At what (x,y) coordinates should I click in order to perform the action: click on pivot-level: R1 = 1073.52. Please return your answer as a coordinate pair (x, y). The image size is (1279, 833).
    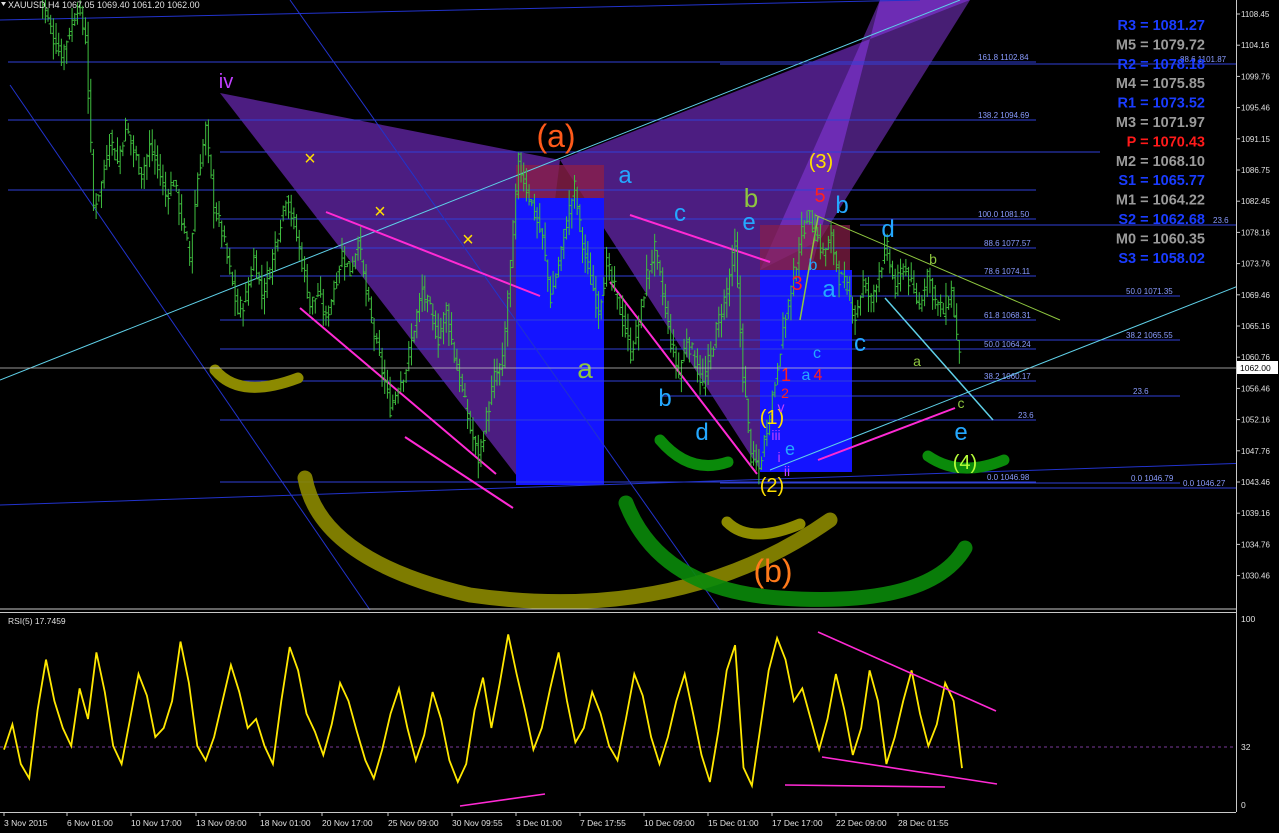
    Looking at the image, I should click on (1161, 104).